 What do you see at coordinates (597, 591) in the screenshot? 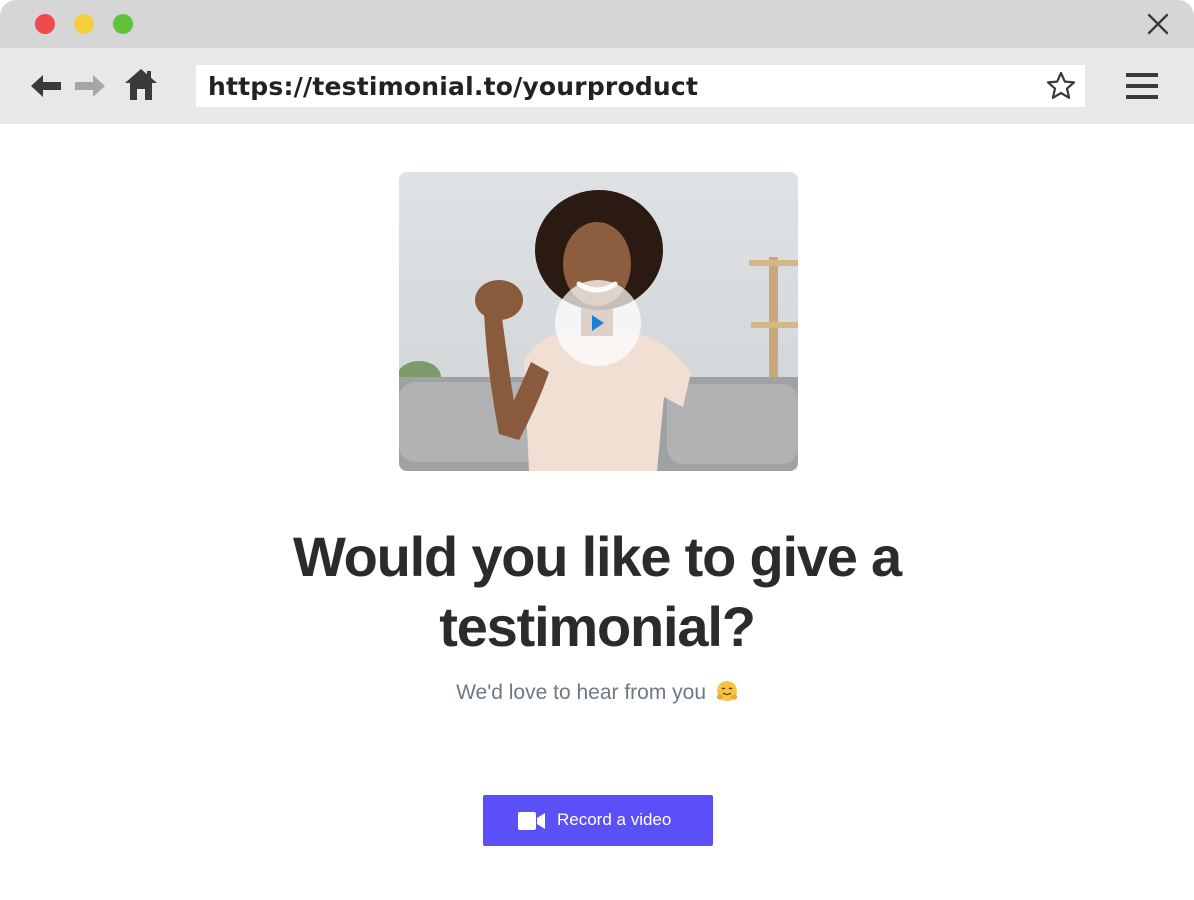
I see `page-title: Would you like to give a testimonial?` at bounding box center [597, 591].